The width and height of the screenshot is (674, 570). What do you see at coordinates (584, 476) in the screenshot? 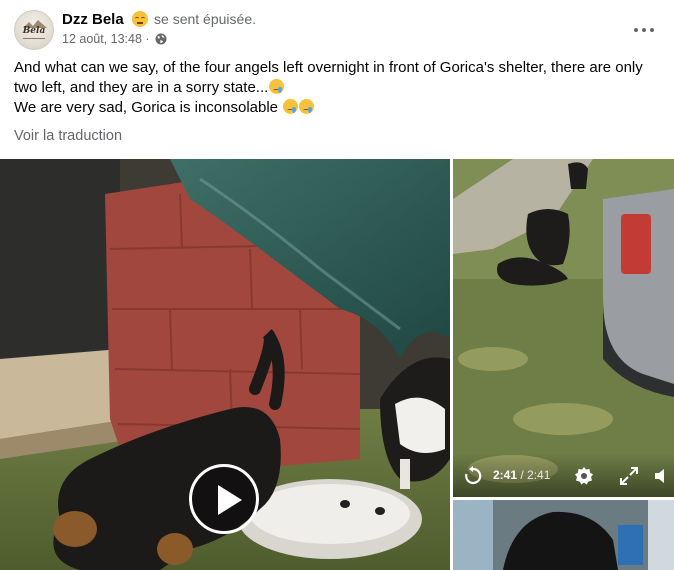
I see `gear-icon` at bounding box center [584, 476].